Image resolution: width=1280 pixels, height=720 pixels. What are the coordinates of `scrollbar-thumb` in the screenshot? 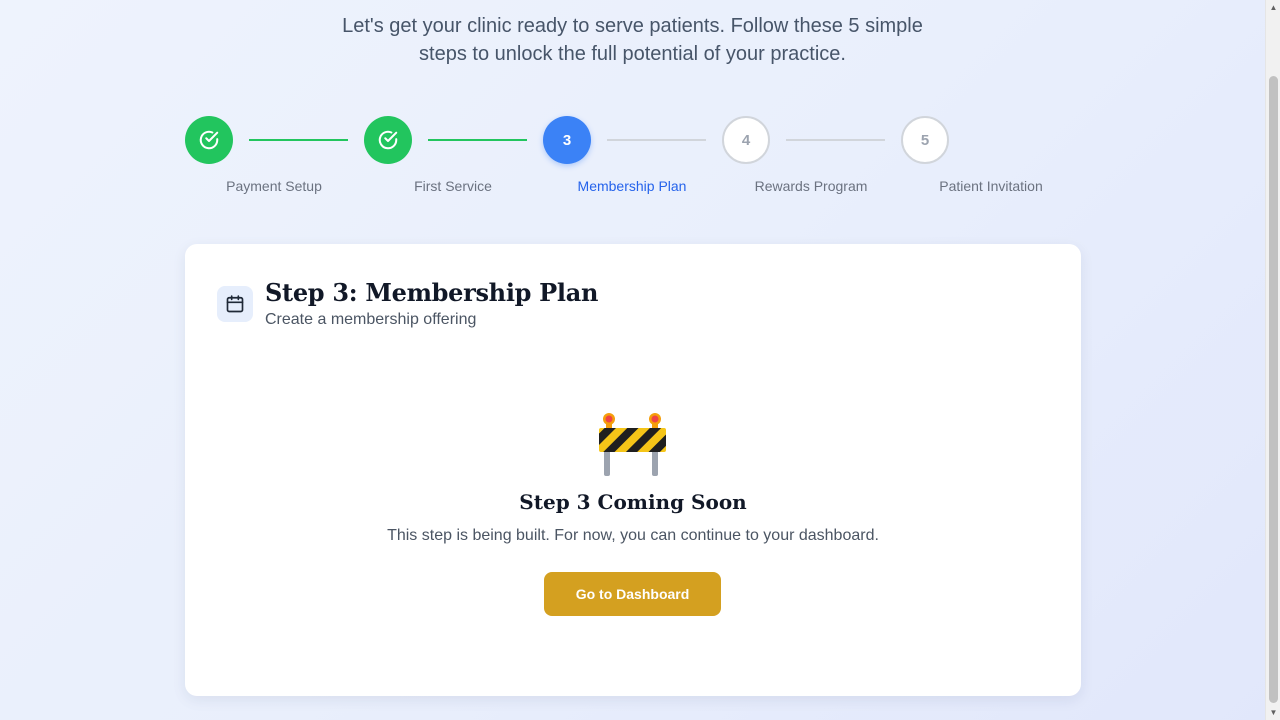 It's located at (1273, 389).